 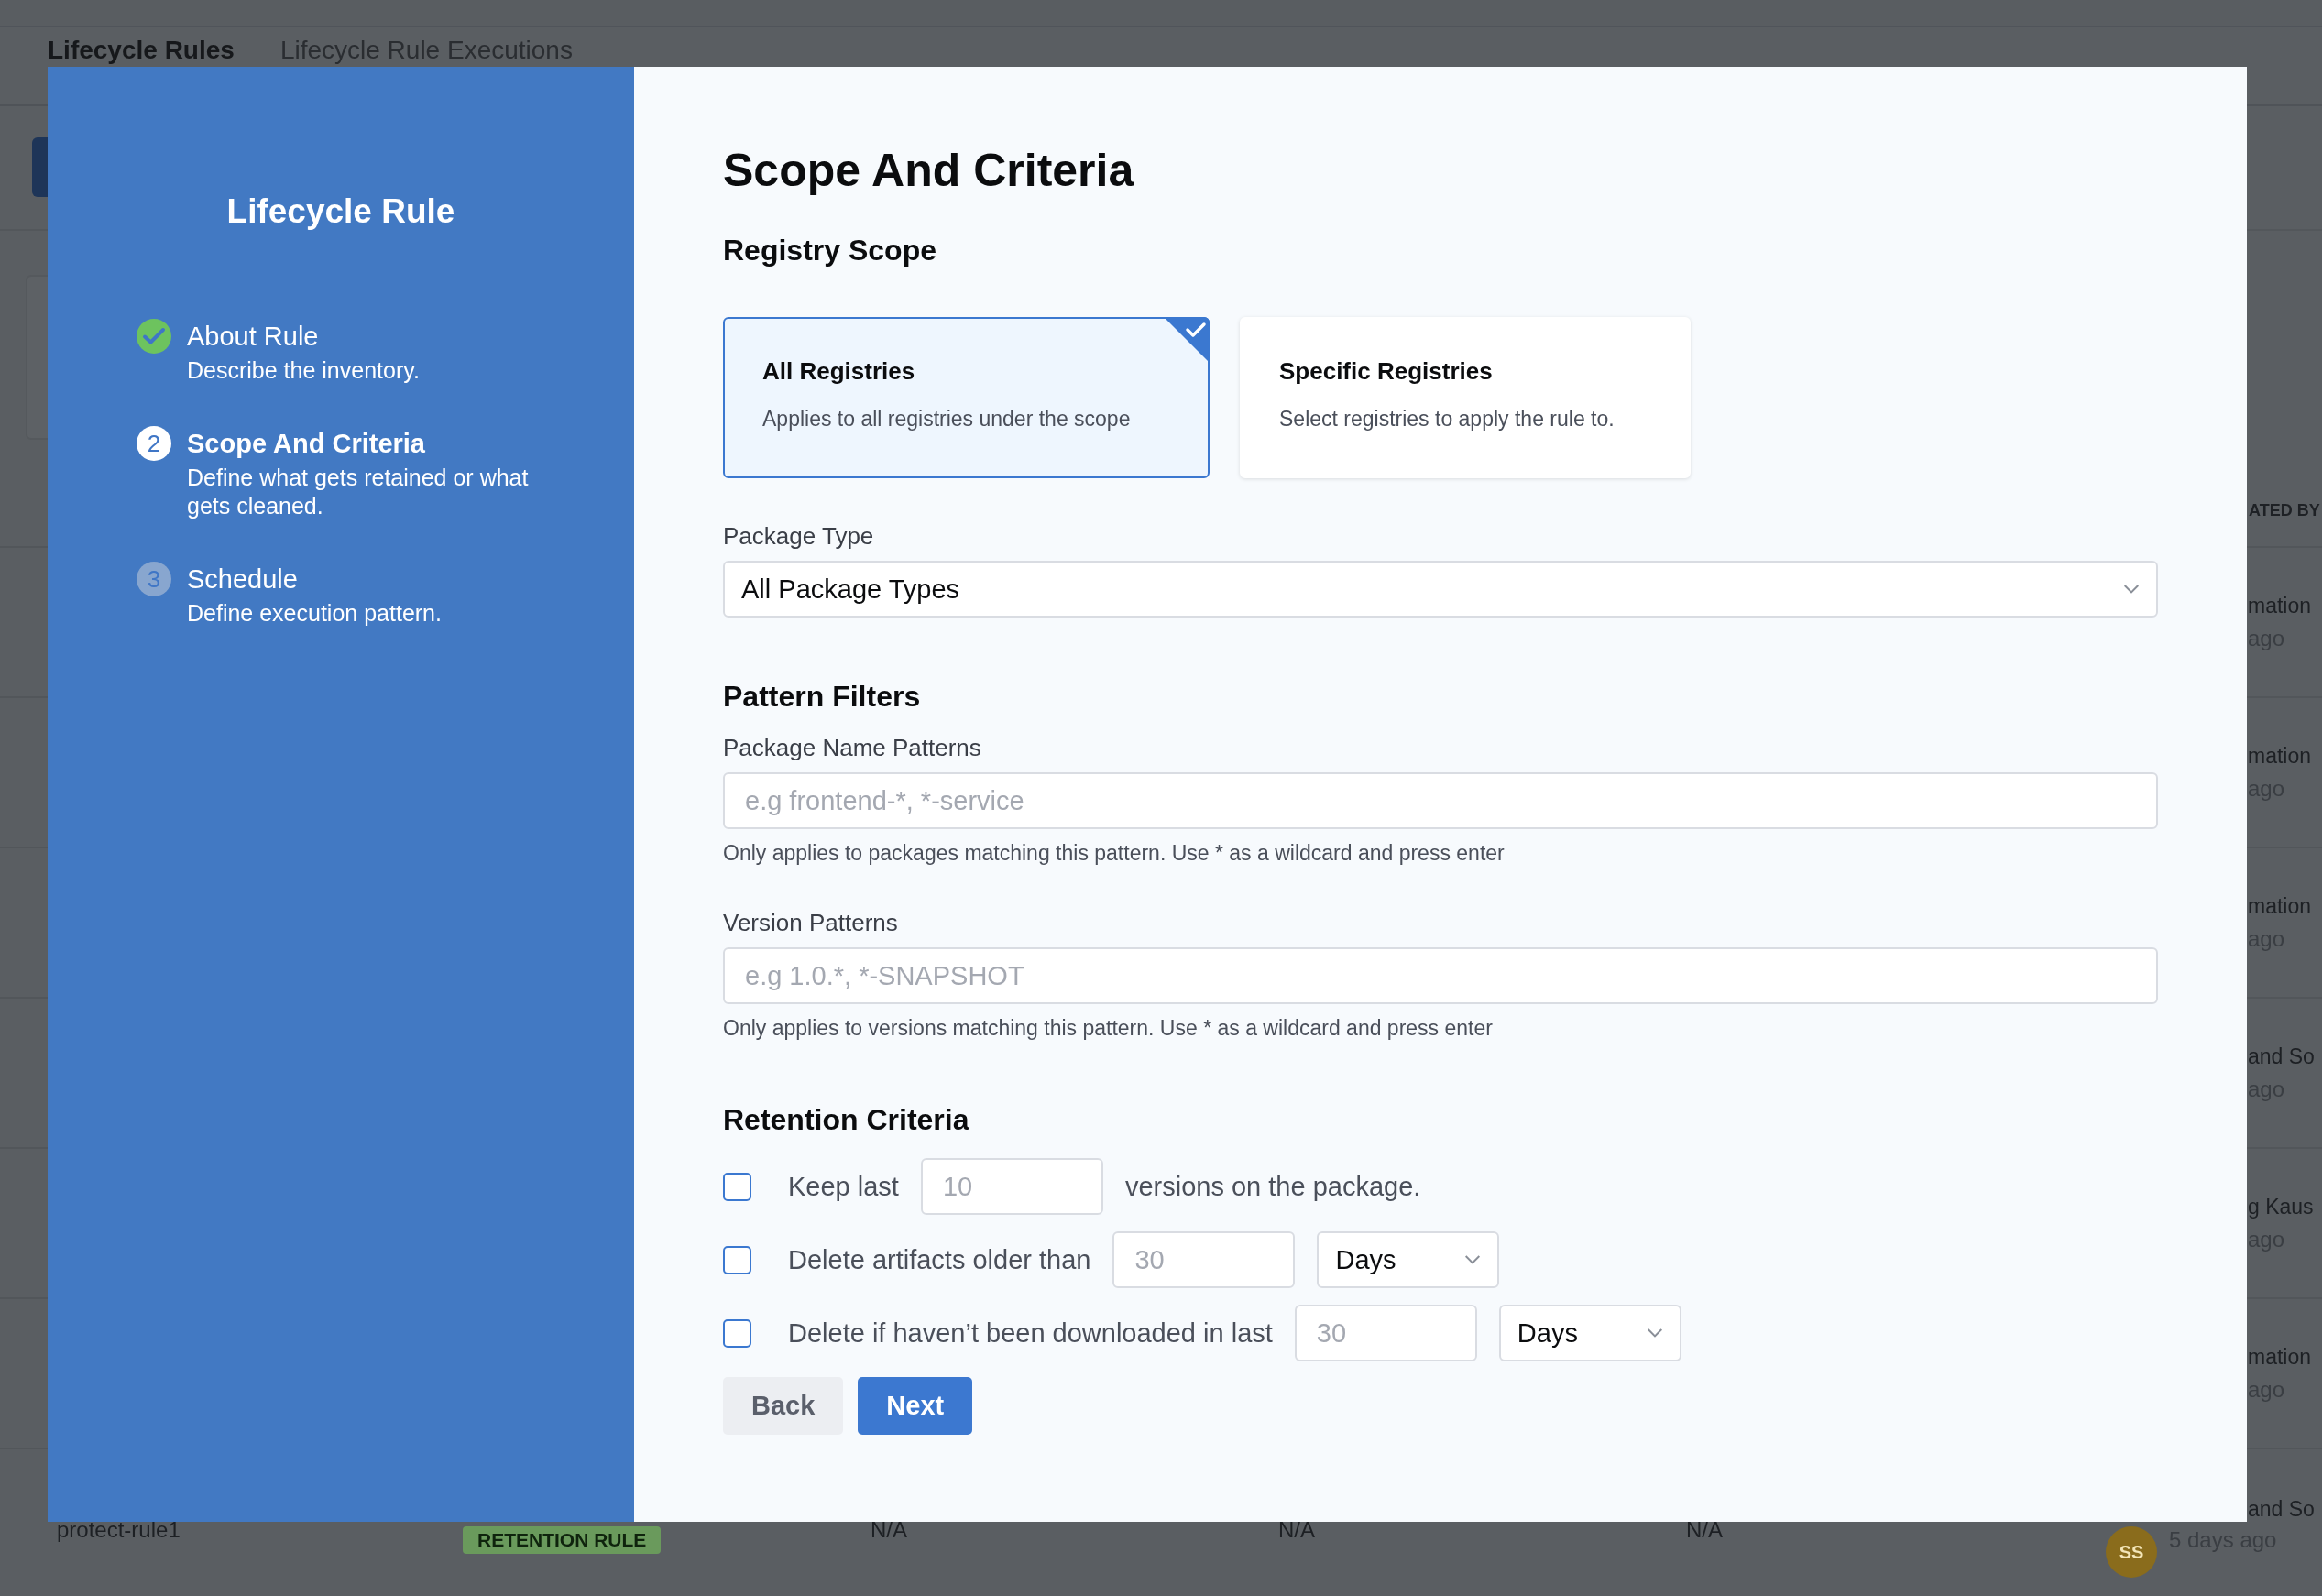 What do you see at coordinates (852, 748) in the screenshot?
I see `field-label: Package Name Patterns` at bounding box center [852, 748].